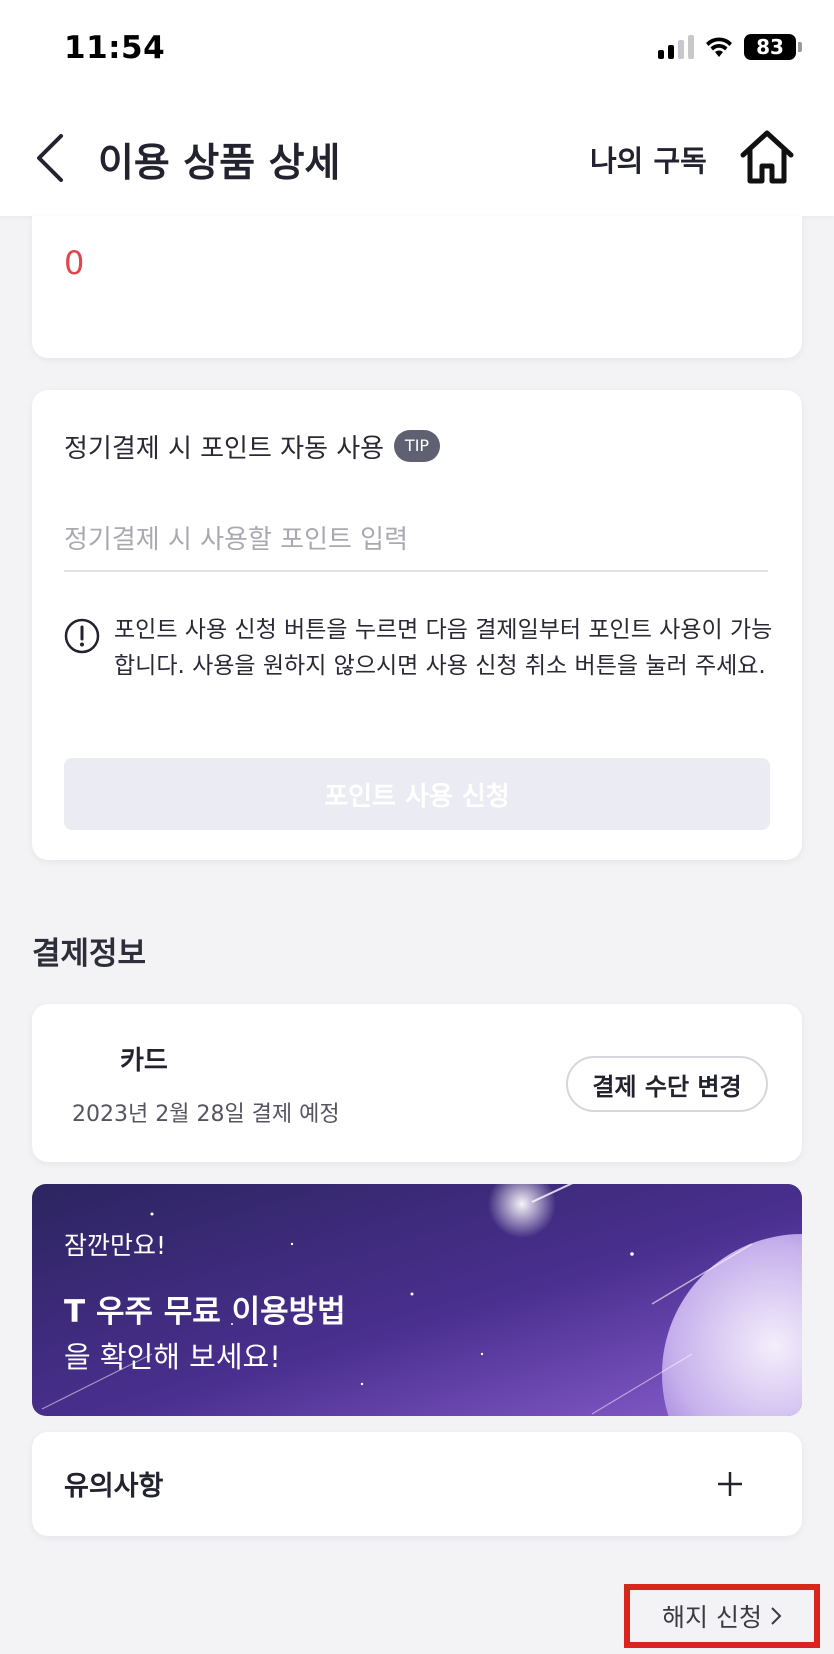 The height and width of the screenshot is (1654, 834). What do you see at coordinates (417, 50) in the screenshot?
I see `status-bar: 11:54 83` at bounding box center [417, 50].